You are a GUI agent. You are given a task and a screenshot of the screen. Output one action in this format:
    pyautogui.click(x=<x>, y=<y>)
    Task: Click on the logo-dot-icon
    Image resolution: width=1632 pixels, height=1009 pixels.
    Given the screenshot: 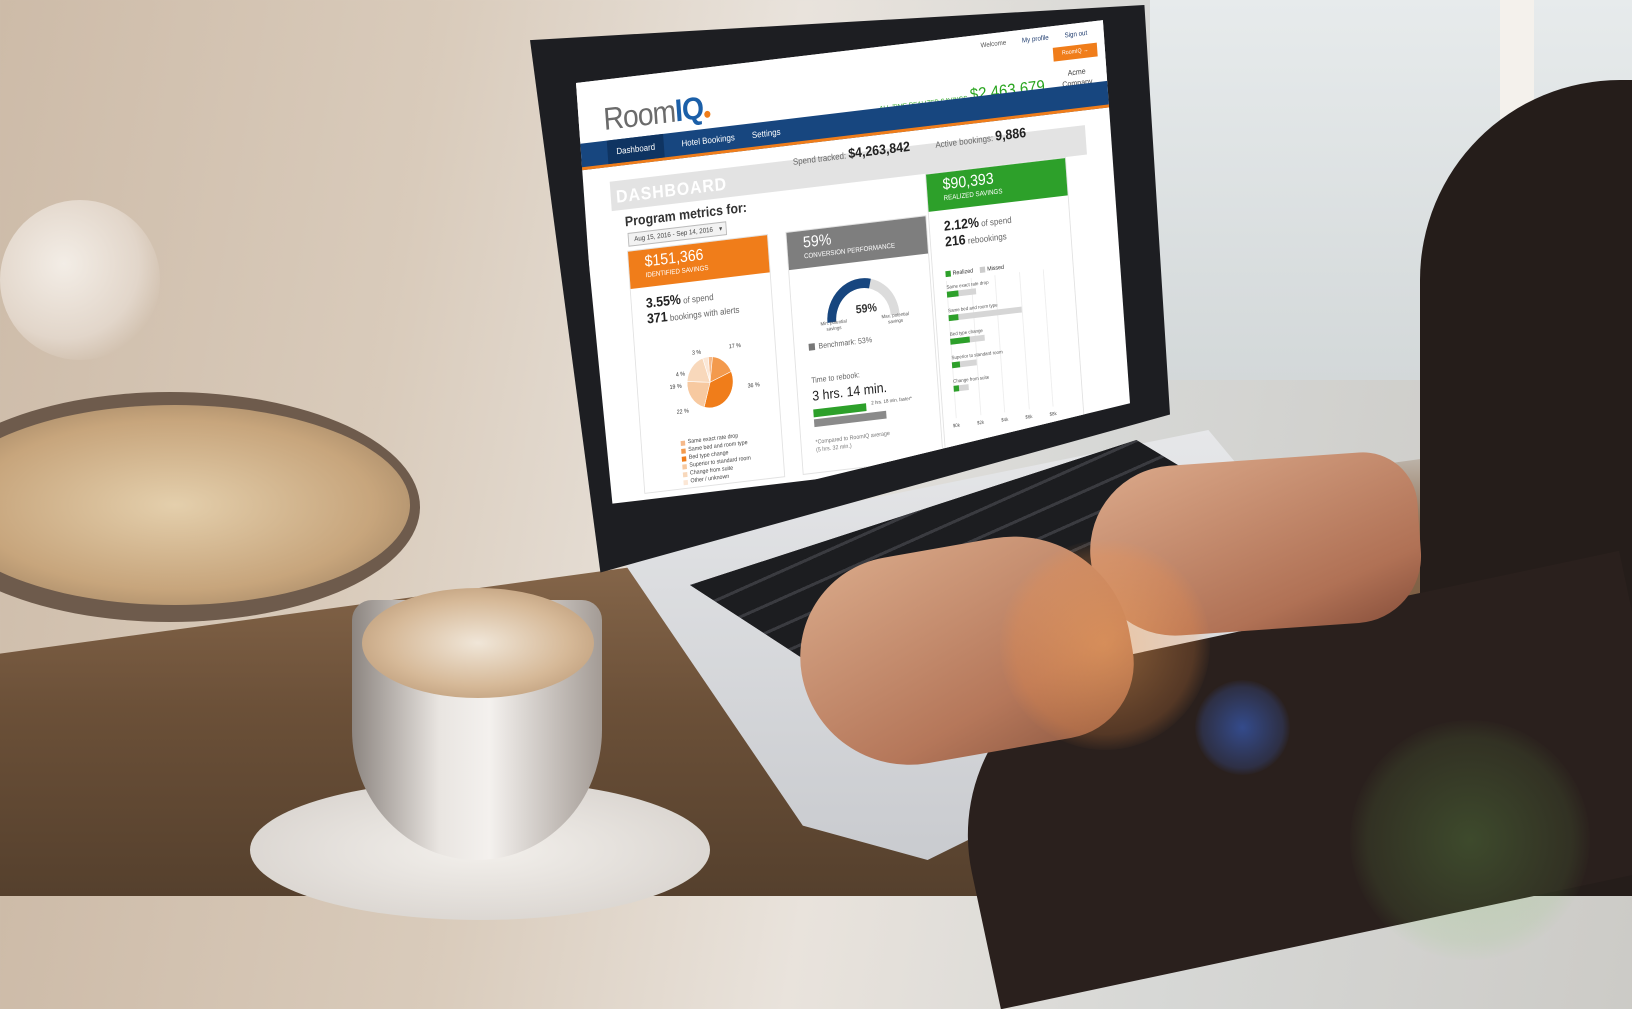 What is the action you would take?
    pyautogui.click(x=707, y=114)
    